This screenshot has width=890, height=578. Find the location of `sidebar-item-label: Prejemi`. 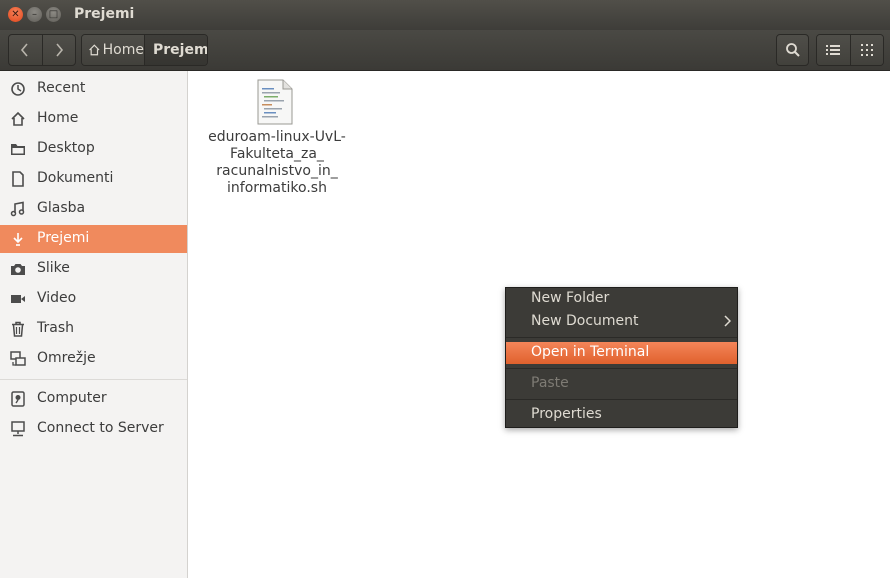

sidebar-item-label: Prejemi is located at coordinates (63, 238).